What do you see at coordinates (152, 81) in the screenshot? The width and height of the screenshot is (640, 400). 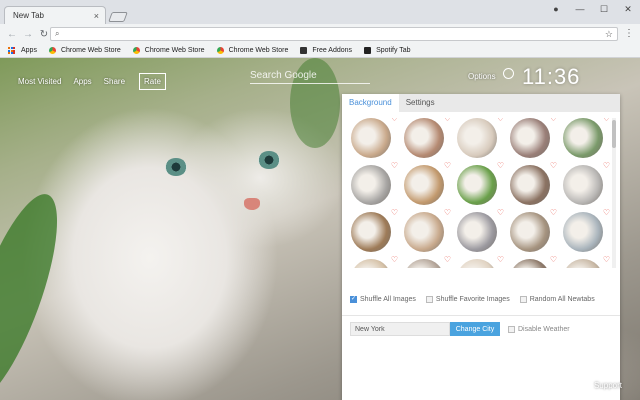 I see `rate-link: Rate` at bounding box center [152, 81].